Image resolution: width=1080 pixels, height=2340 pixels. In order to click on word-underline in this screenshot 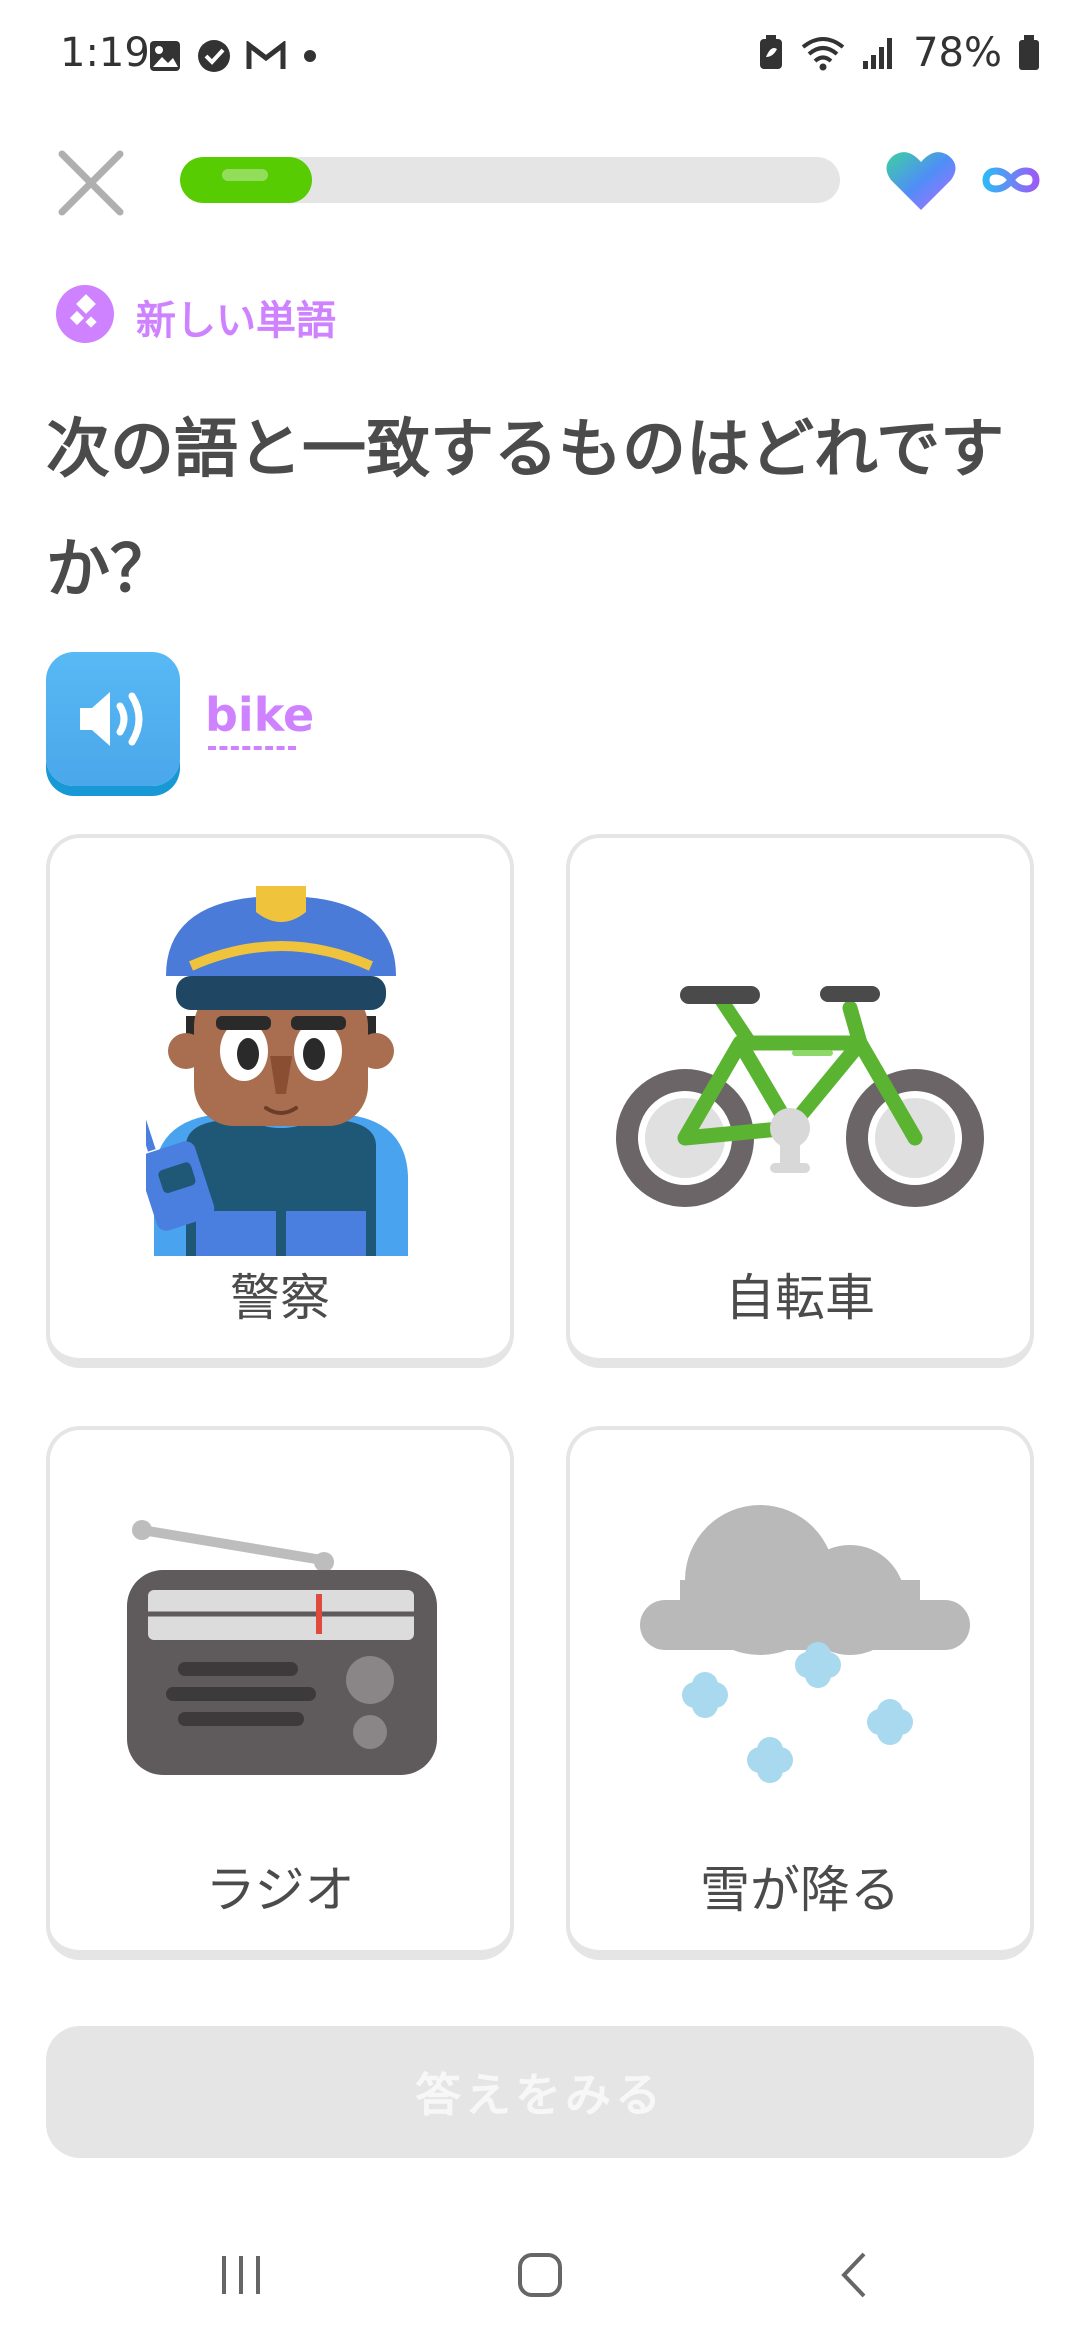, I will do `click(252, 748)`.